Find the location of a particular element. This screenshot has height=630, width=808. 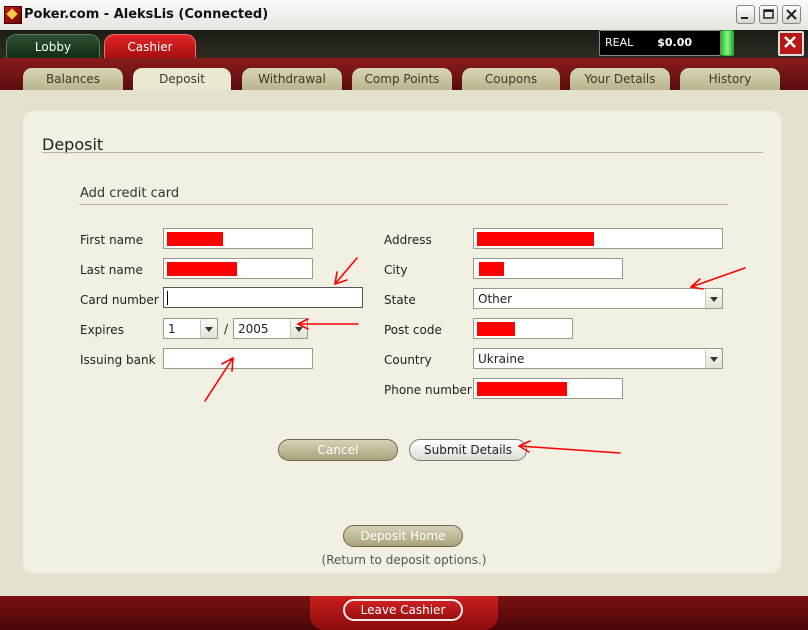

tab-balances: Balances is located at coordinates (73, 79).